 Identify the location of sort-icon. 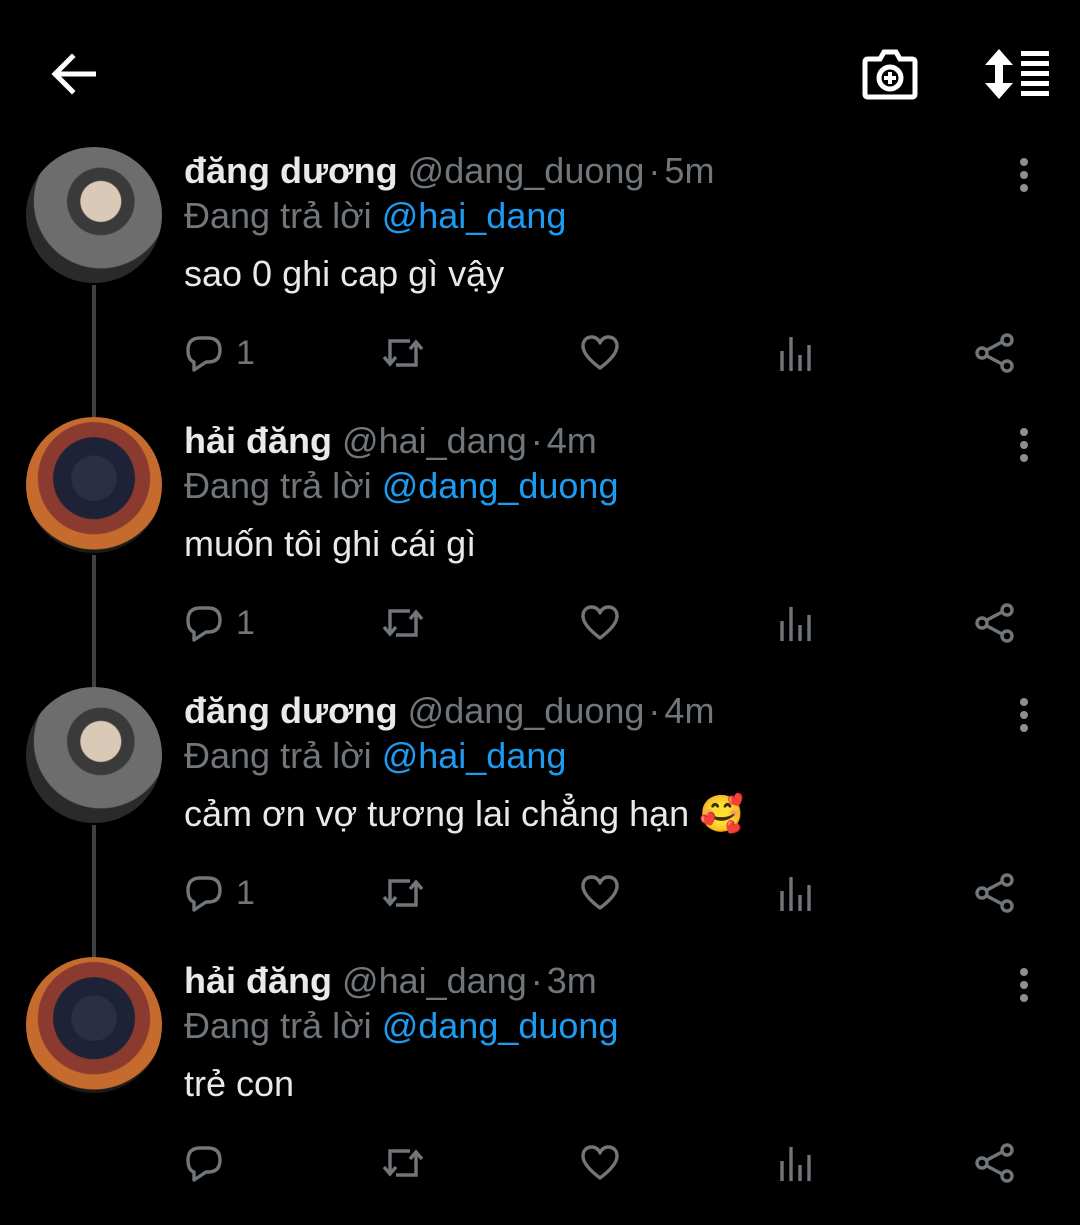
(1017, 74).